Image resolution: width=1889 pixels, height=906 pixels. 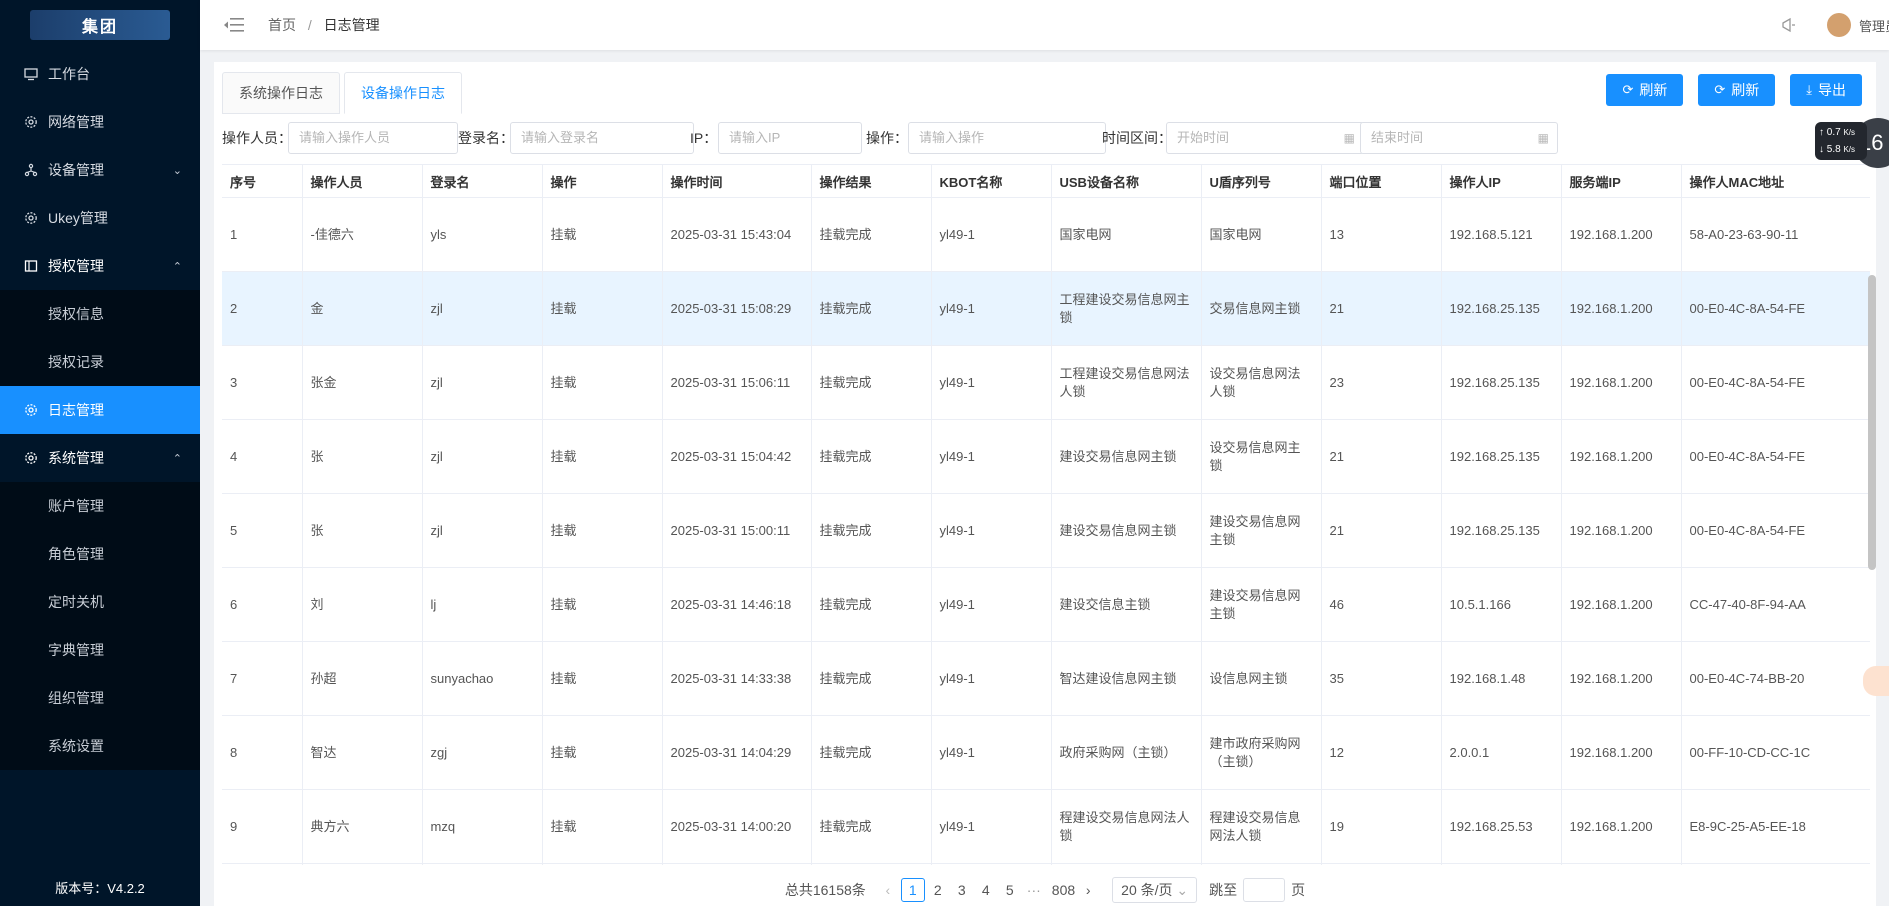 I want to click on table-cell: 7, so click(x=262, y=678).